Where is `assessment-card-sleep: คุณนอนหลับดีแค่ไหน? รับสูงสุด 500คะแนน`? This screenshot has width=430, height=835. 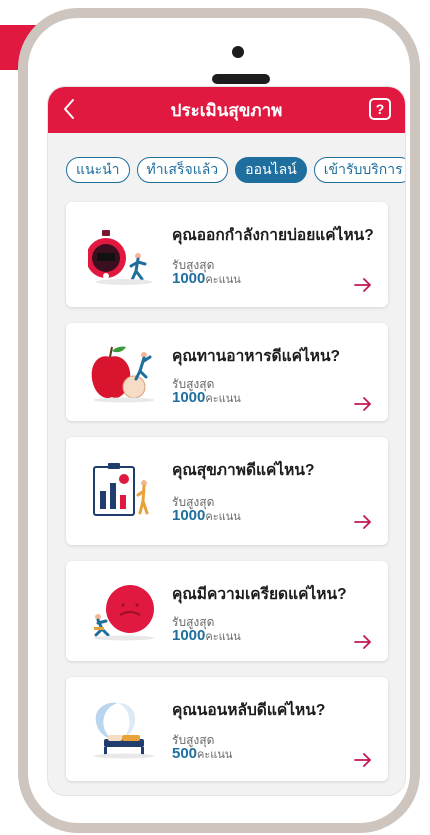 assessment-card-sleep: คุณนอนหลับดีแค่ไหน? รับสูงสุด 500คะแนน is located at coordinates (227, 729).